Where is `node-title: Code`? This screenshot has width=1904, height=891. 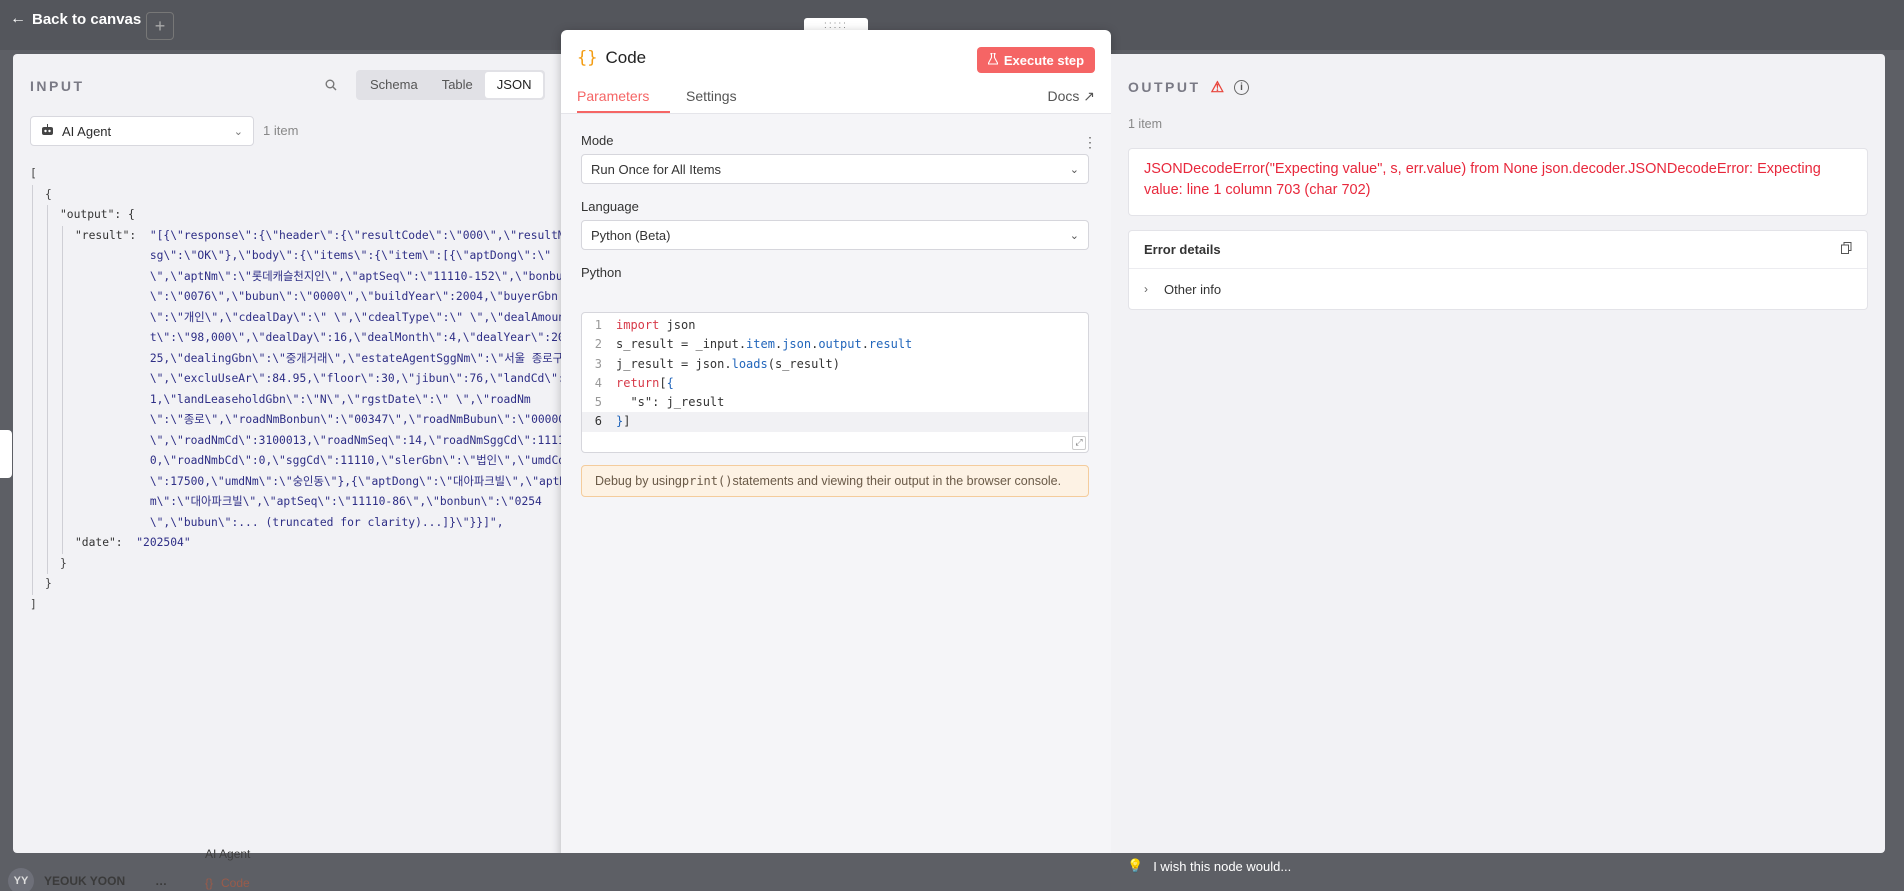 node-title: Code is located at coordinates (625, 58).